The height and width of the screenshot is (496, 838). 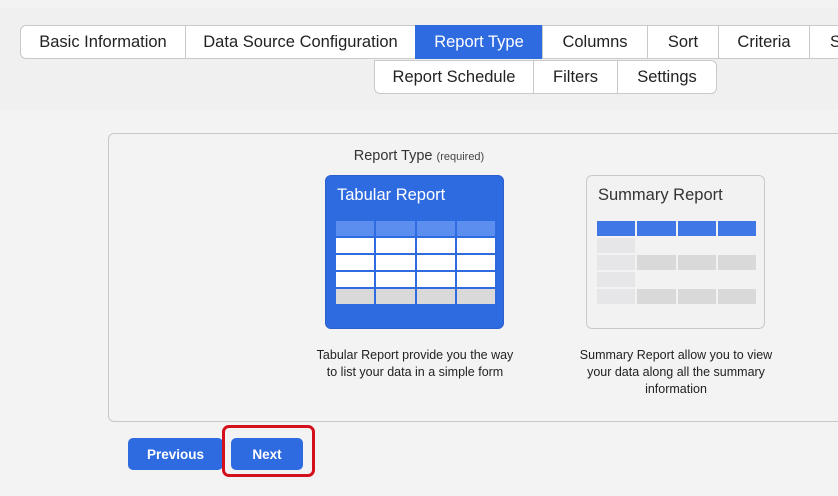 What do you see at coordinates (667, 77) in the screenshot?
I see `tab-settings: Settings` at bounding box center [667, 77].